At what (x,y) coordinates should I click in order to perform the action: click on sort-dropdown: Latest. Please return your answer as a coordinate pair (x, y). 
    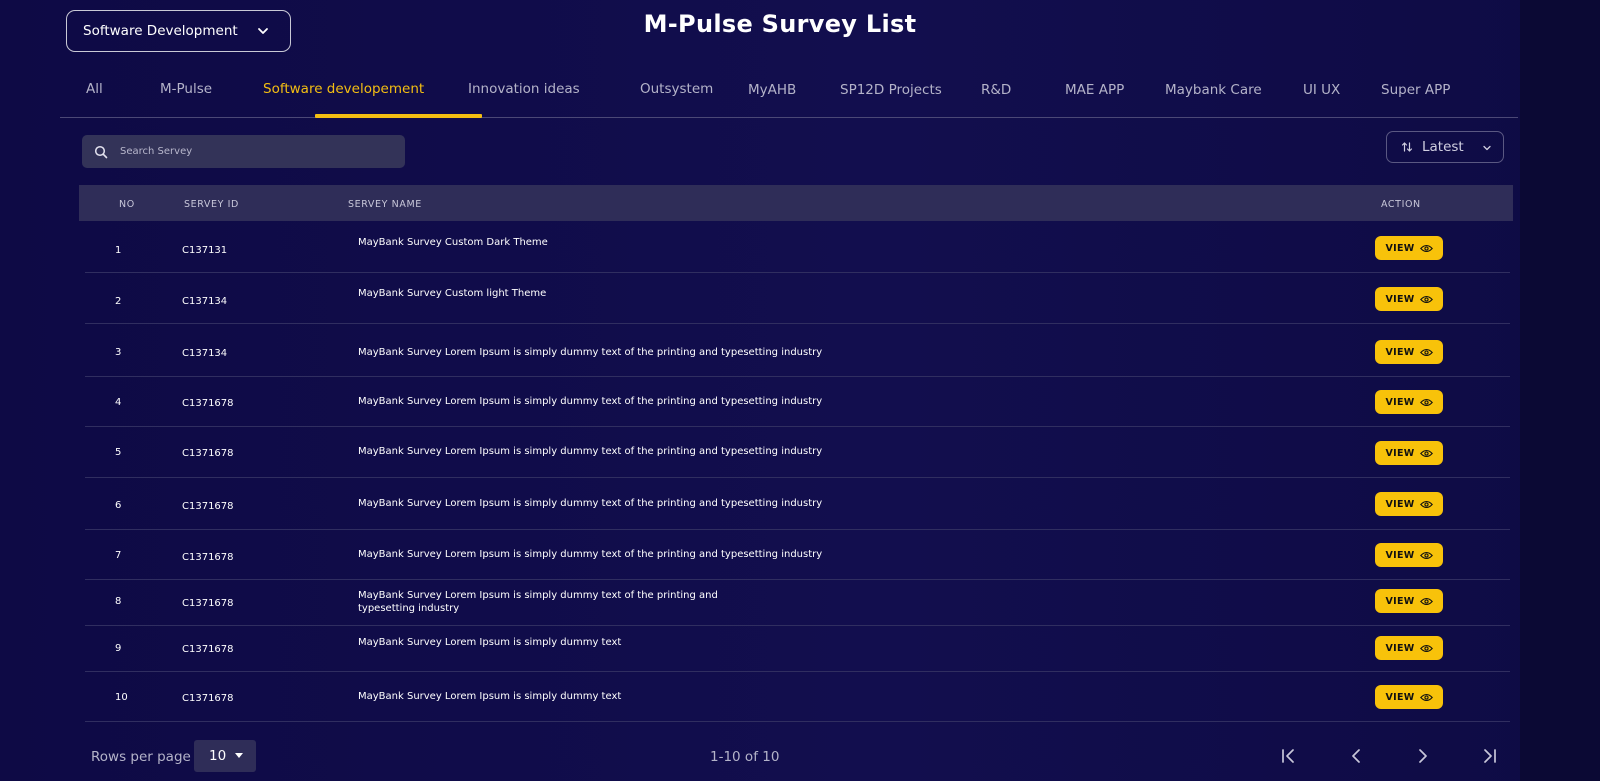
    Looking at the image, I should click on (1445, 147).